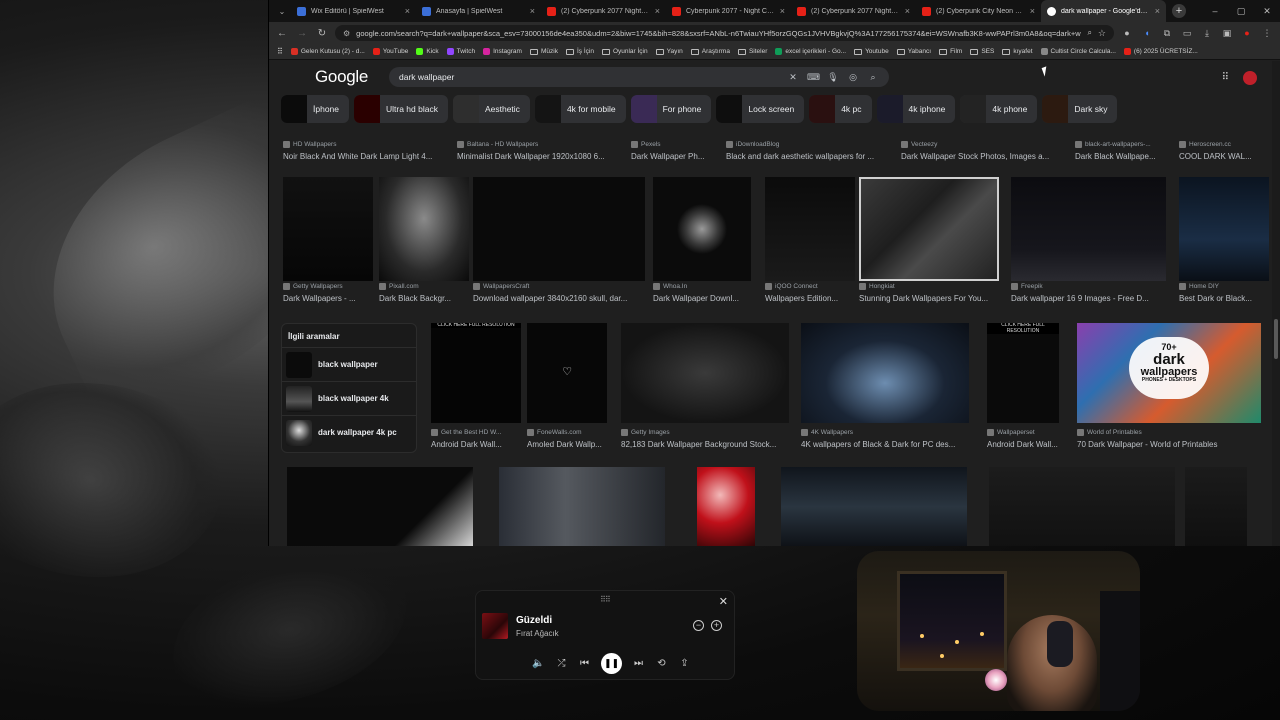 Image resolution: width=1280 pixels, height=720 pixels. I want to click on bookmark-star-icon: ☆, so click(1102, 33).